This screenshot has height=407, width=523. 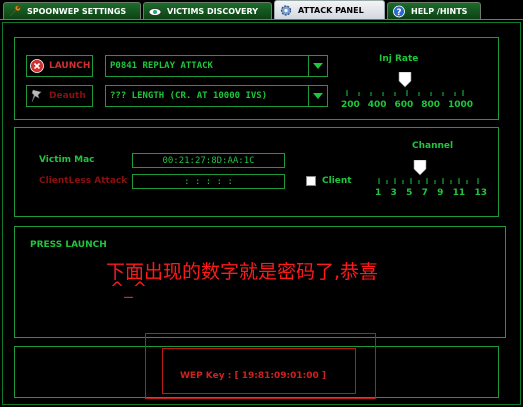 What do you see at coordinates (261, 19) in the screenshot?
I see `tab-divider` at bounding box center [261, 19].